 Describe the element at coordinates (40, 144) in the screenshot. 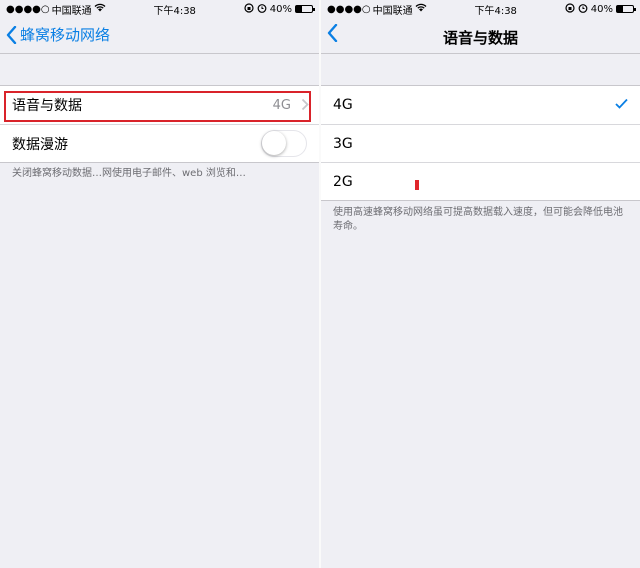

I see `row-data-roaming-label: 数据漫游` at that location.